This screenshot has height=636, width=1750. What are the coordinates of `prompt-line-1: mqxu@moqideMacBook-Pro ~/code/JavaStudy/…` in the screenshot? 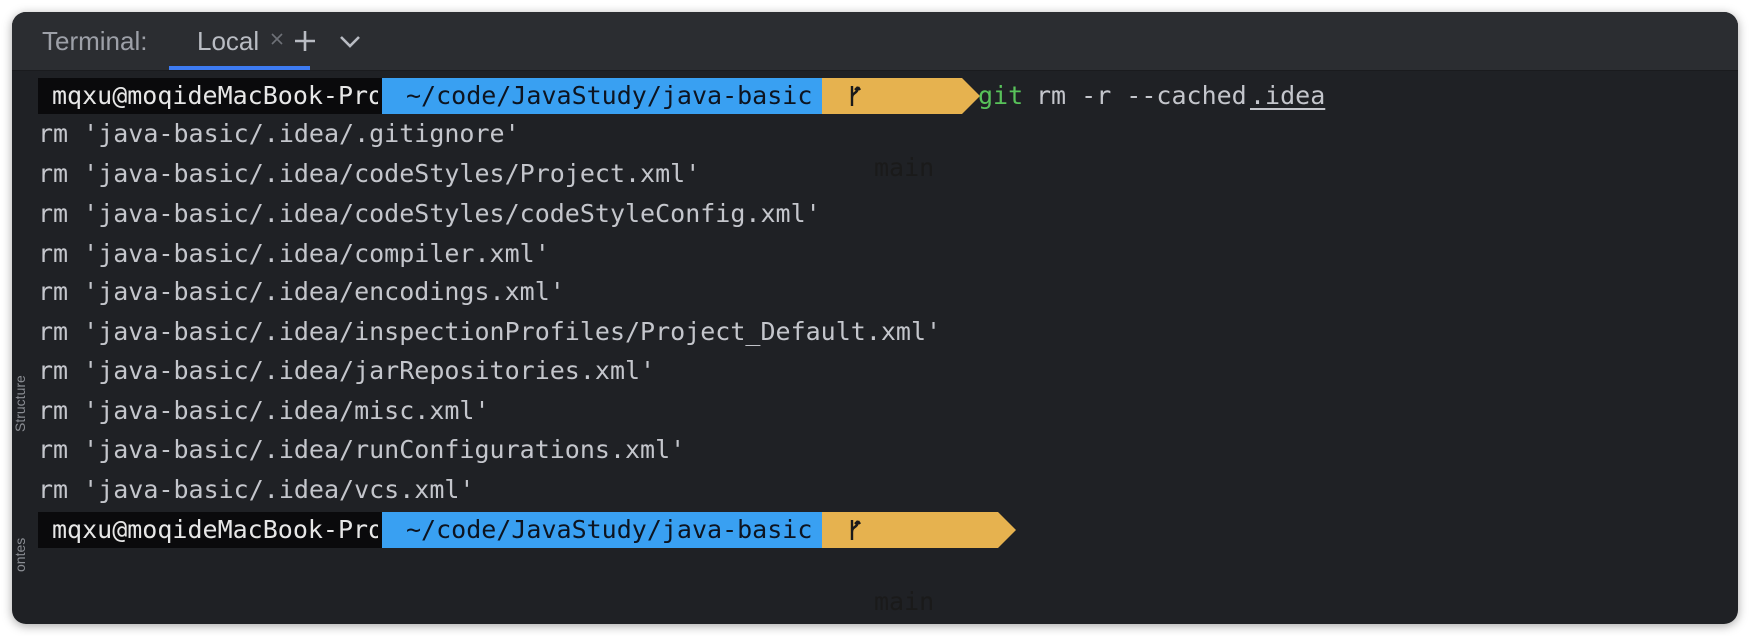 It's located at (738, 130).